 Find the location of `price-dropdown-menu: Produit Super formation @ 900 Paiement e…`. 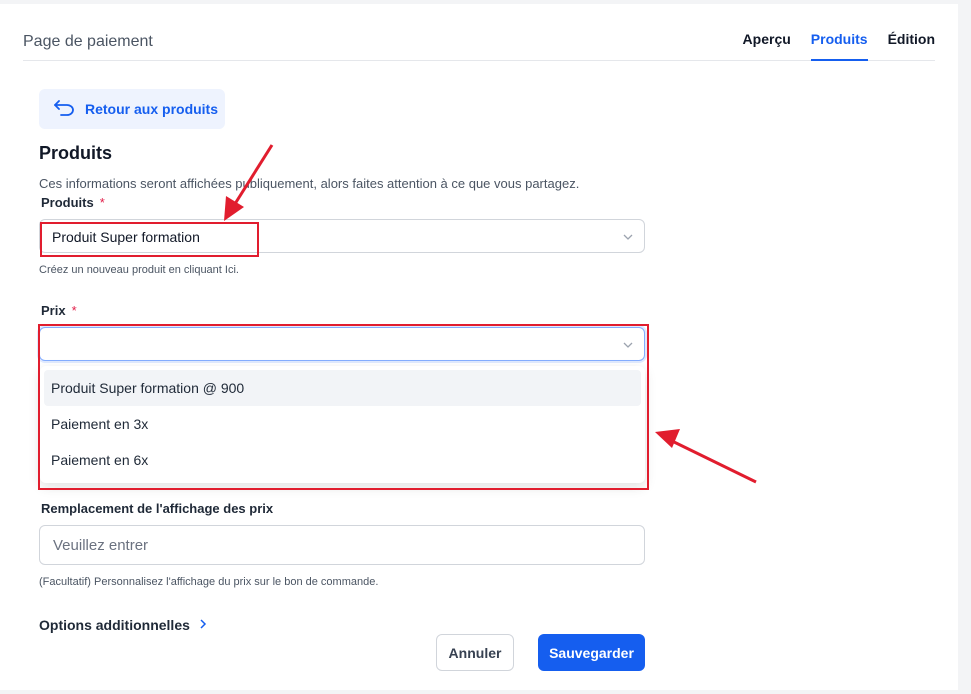

price-dropdown-menu: Produit Super formation @ 900 Paiement e… is located at coordinates (342, 424).